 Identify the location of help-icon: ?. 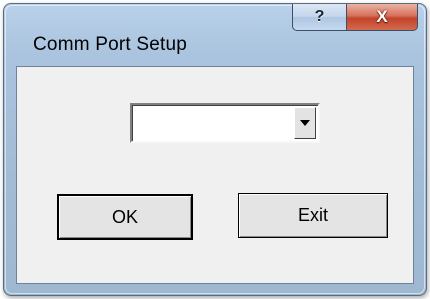
(319, 16).